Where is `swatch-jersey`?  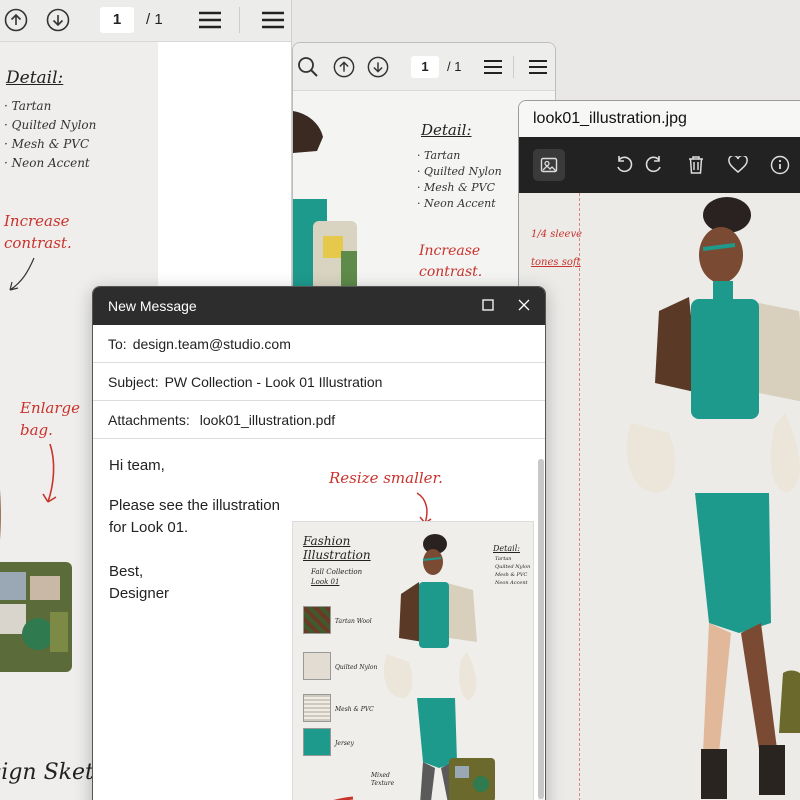 swatch-jersey is located at coordinates (317, 742).